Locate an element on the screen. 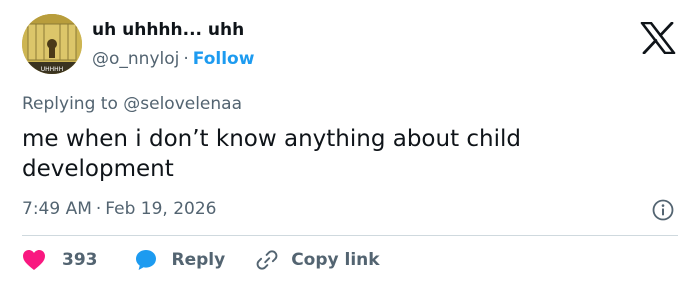 The image size is (700, 287). avatar-caption: UHHHH is located at coordinates (52, 69).